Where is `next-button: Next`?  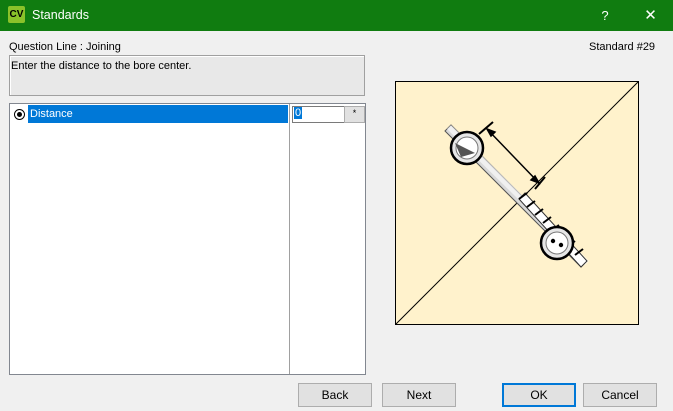 next-button: Next is located at coordinates (419, 395).